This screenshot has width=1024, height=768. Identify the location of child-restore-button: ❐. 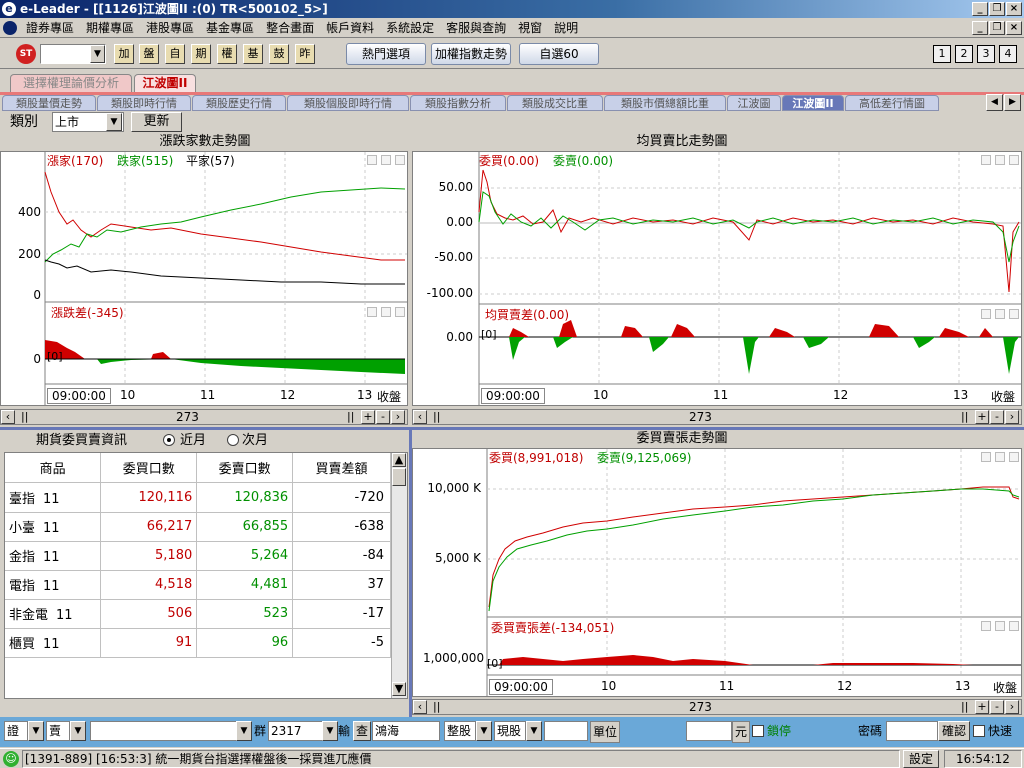
(997, 28).